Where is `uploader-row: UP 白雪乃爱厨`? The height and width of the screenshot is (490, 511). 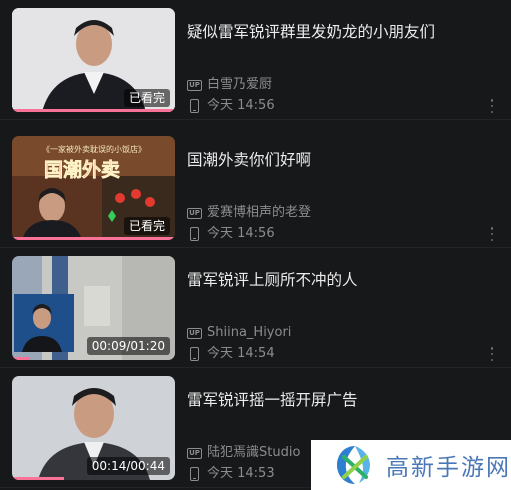
uploader-row: UP 白雪乃爱厨 is located at coordinates (229, 85).